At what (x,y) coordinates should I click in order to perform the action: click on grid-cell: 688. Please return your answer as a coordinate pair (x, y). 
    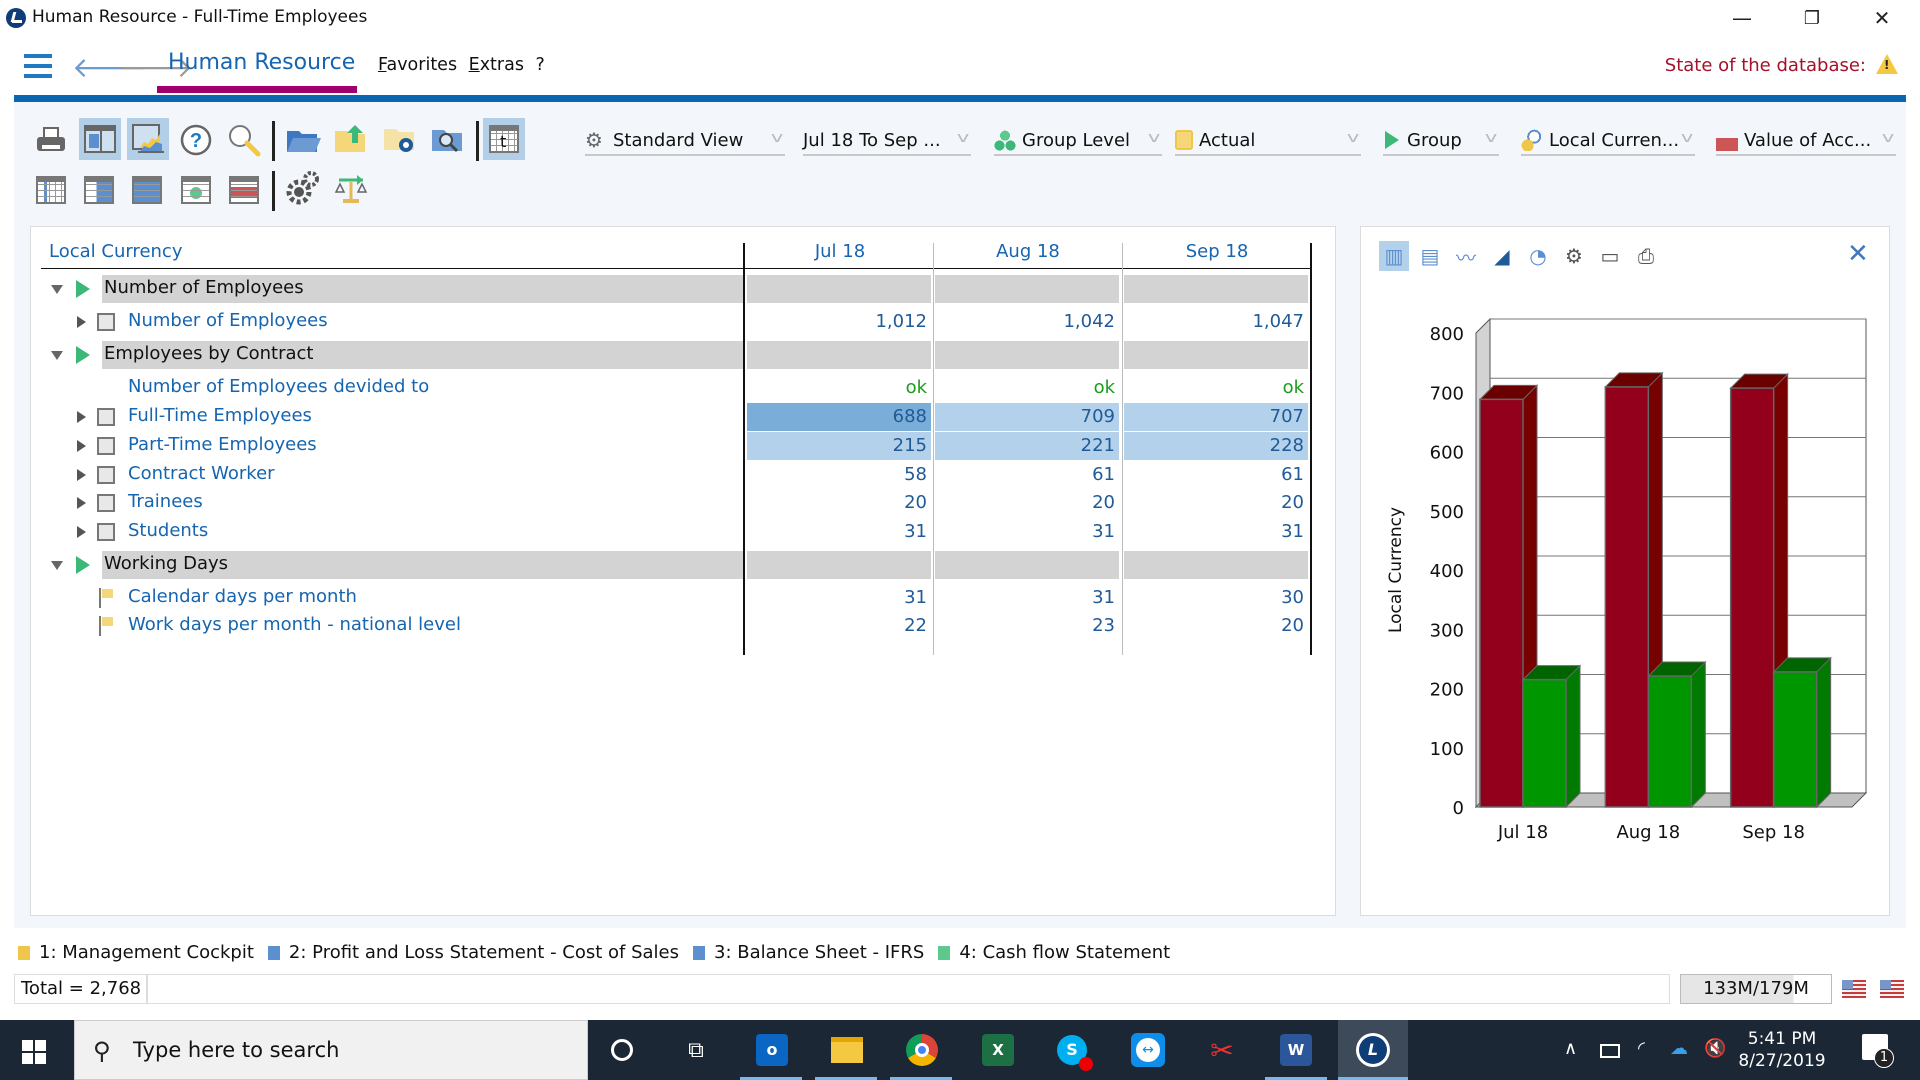
    Looking at the image, I should click on (839, 417).